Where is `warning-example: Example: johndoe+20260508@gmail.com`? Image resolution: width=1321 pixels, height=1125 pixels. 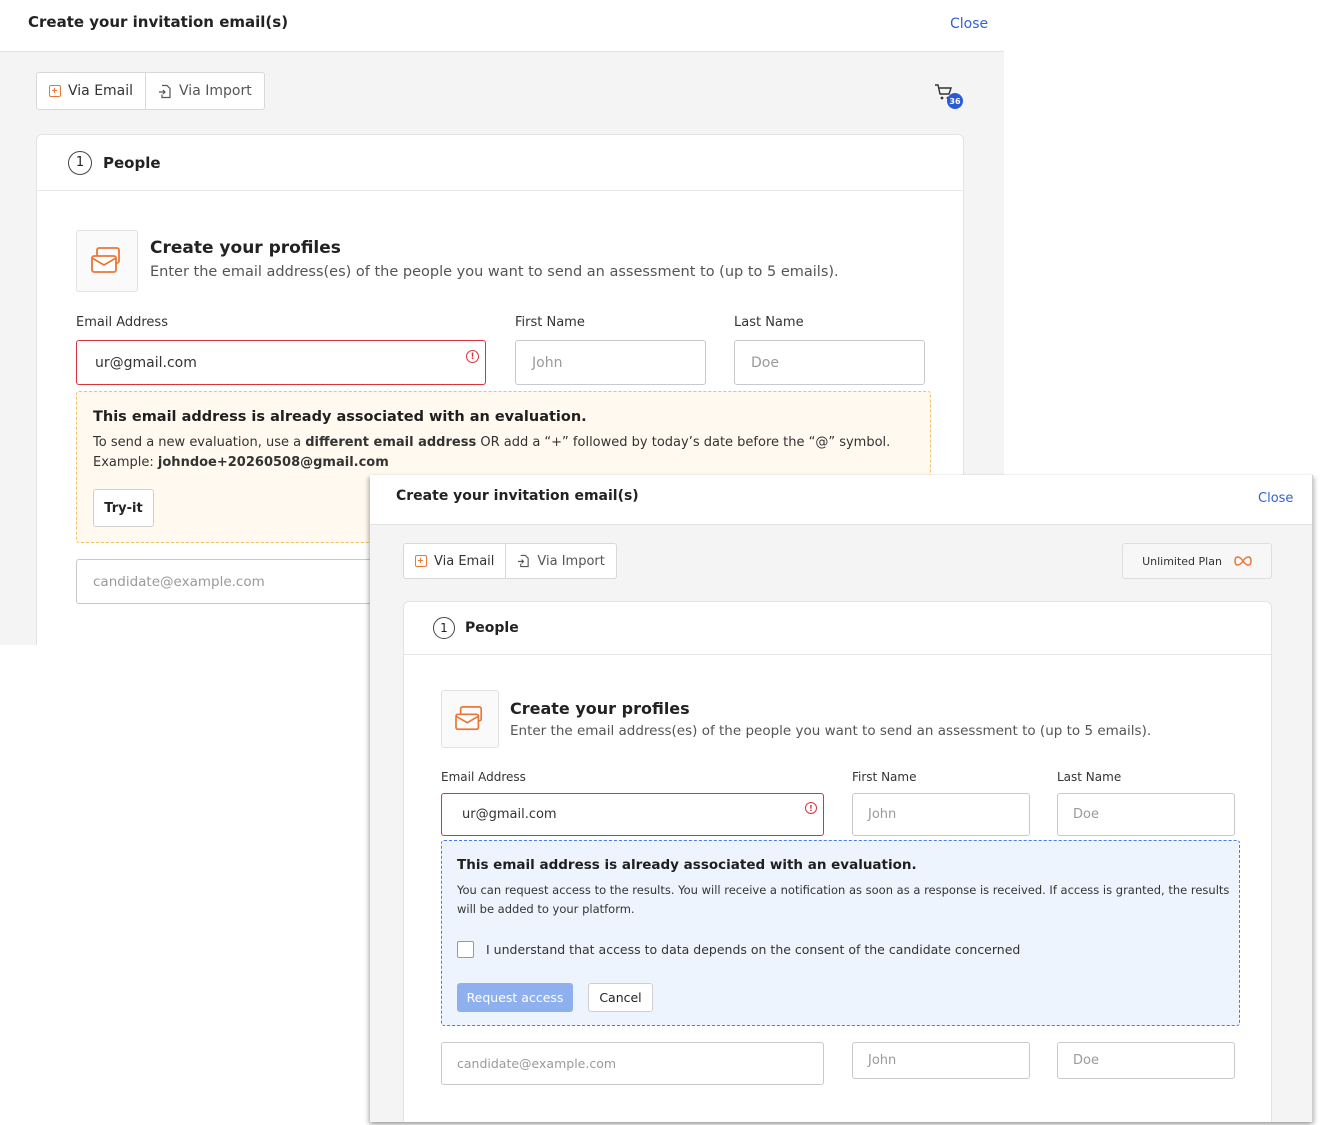 warning-example: Example: johndoe+20260508@gmail.com is located at coordinates (241, 462).